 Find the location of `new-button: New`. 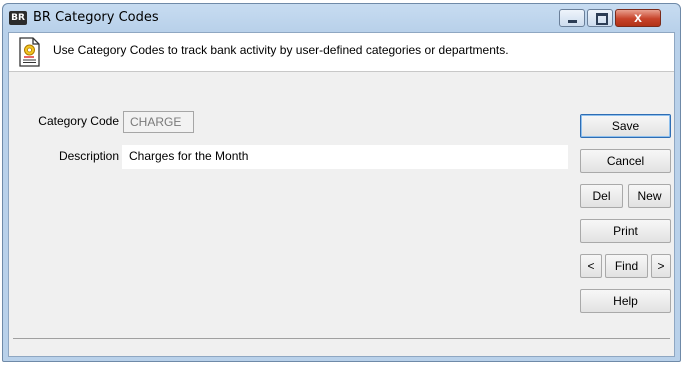

new-button: New is located at coordinates (649, 196).